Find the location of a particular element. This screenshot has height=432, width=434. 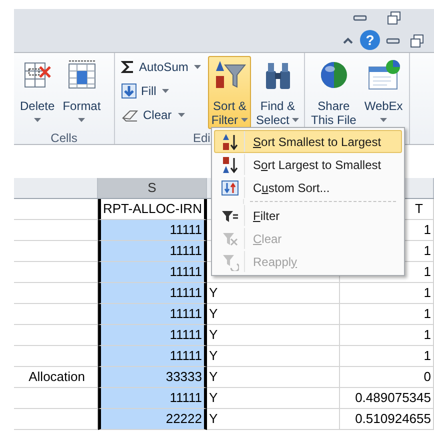

fill-down-icon is located at coordinates (129, 90).